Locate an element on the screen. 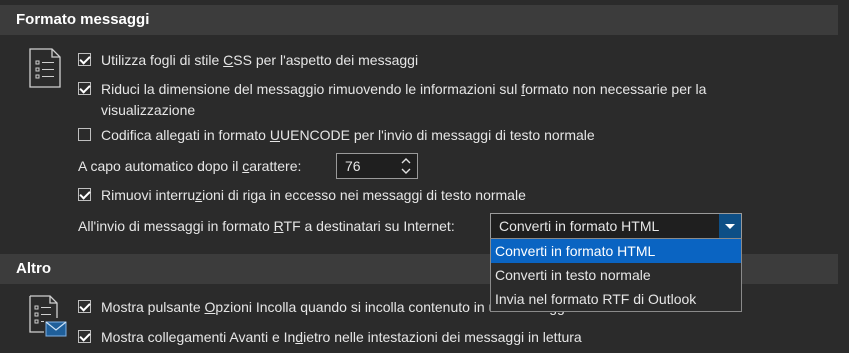  rtf-select: Converti in formato HTML is located at coordinates (616, 226).